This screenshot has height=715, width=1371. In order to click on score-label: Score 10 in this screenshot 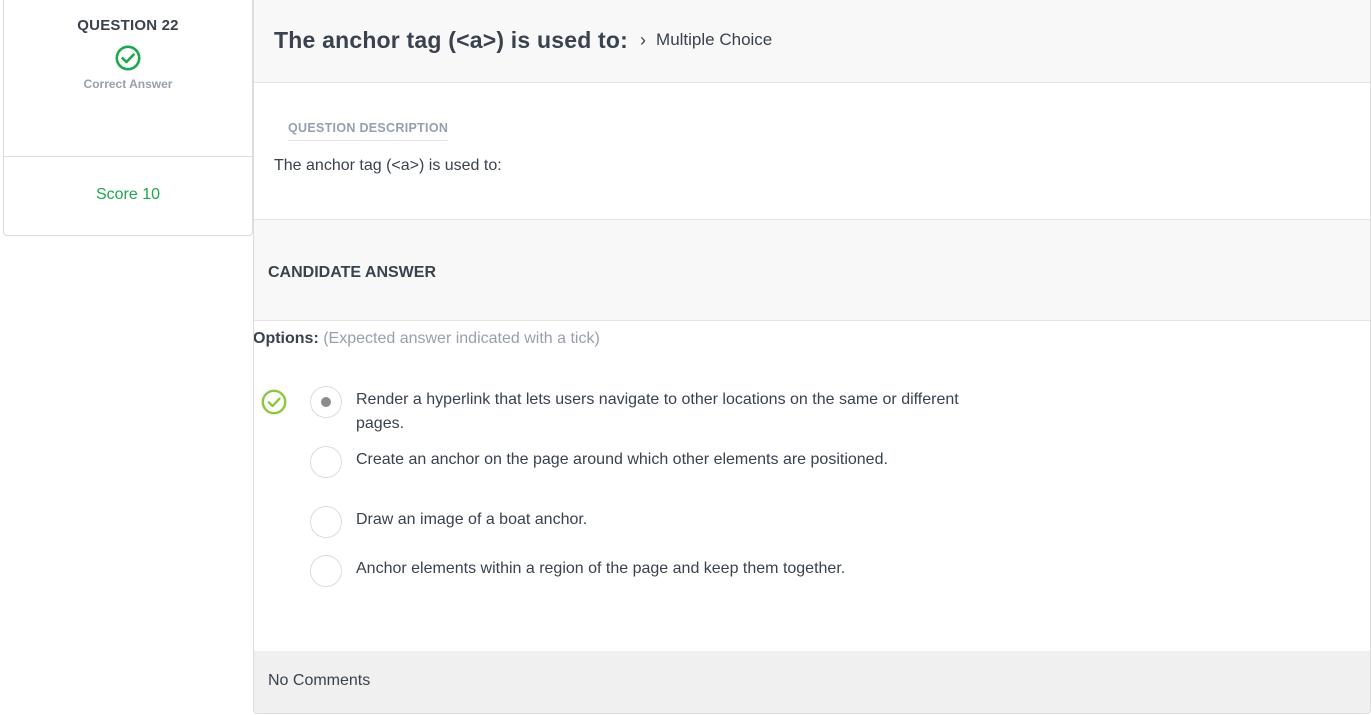, I will do `click(128, 194)`.